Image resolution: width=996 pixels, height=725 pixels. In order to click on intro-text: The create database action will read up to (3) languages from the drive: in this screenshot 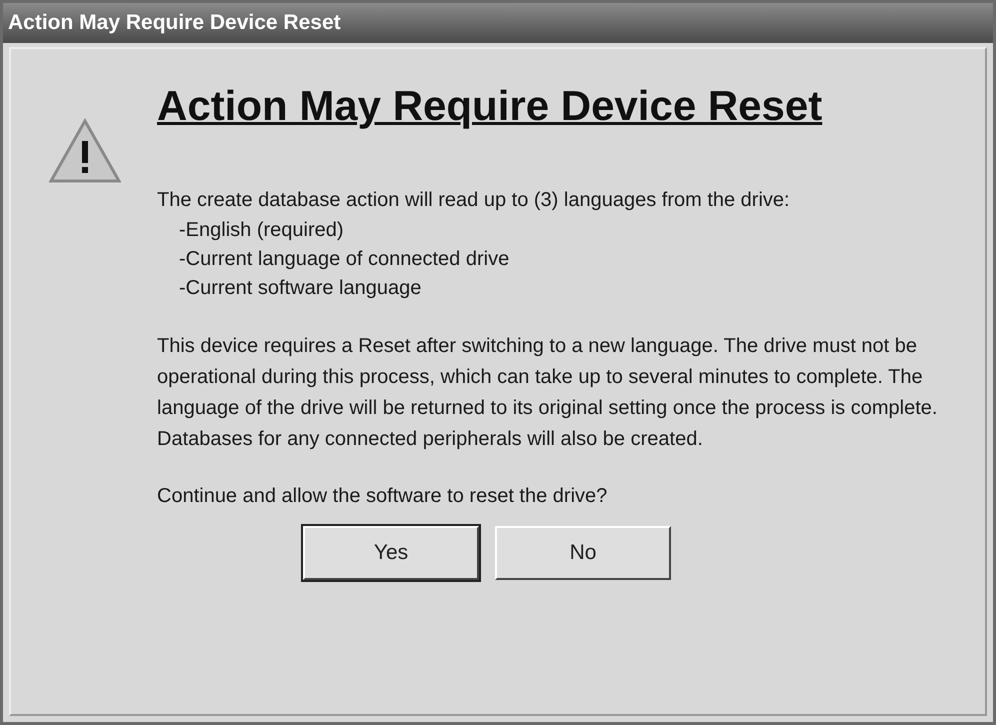, I will do `click(474, 200)`.